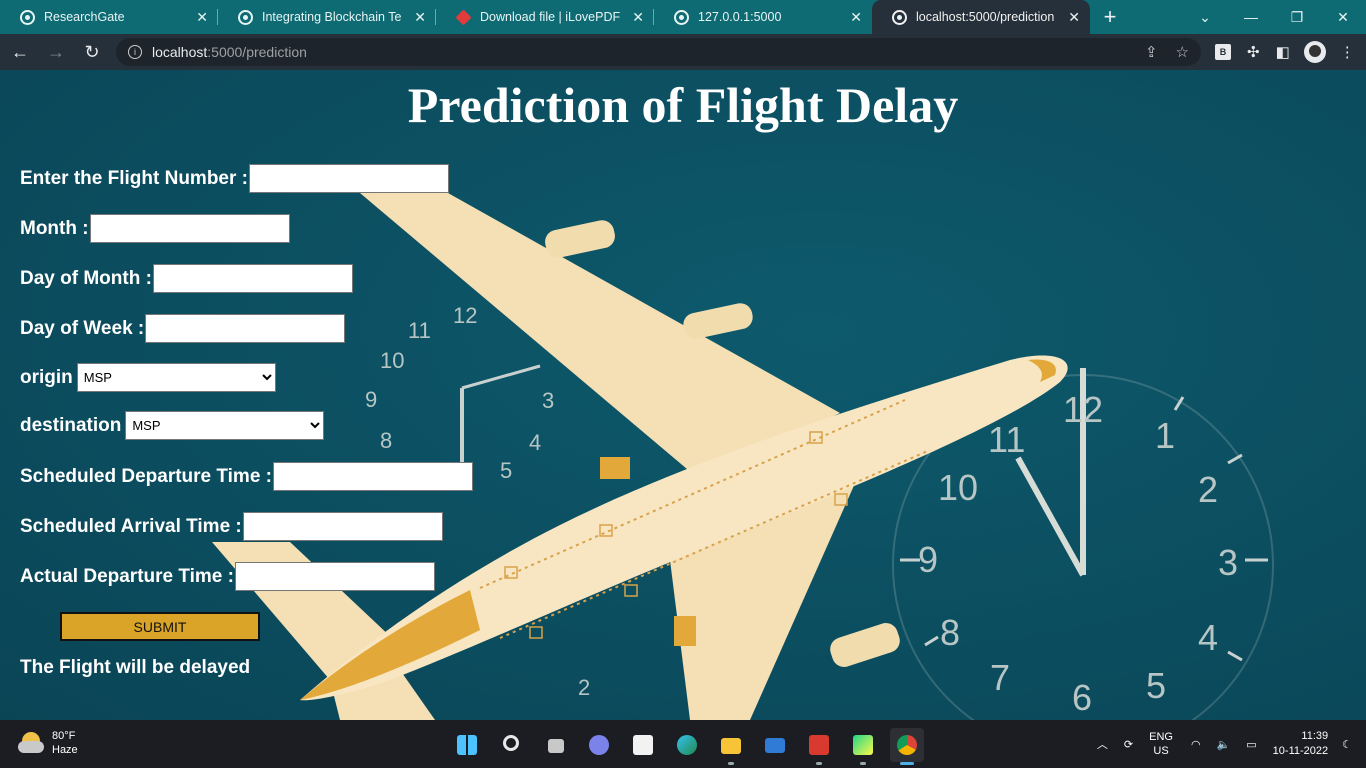  Describe the element at coordinates (958, 487) in the screenshot. I see `svg-text: 10` at that location.